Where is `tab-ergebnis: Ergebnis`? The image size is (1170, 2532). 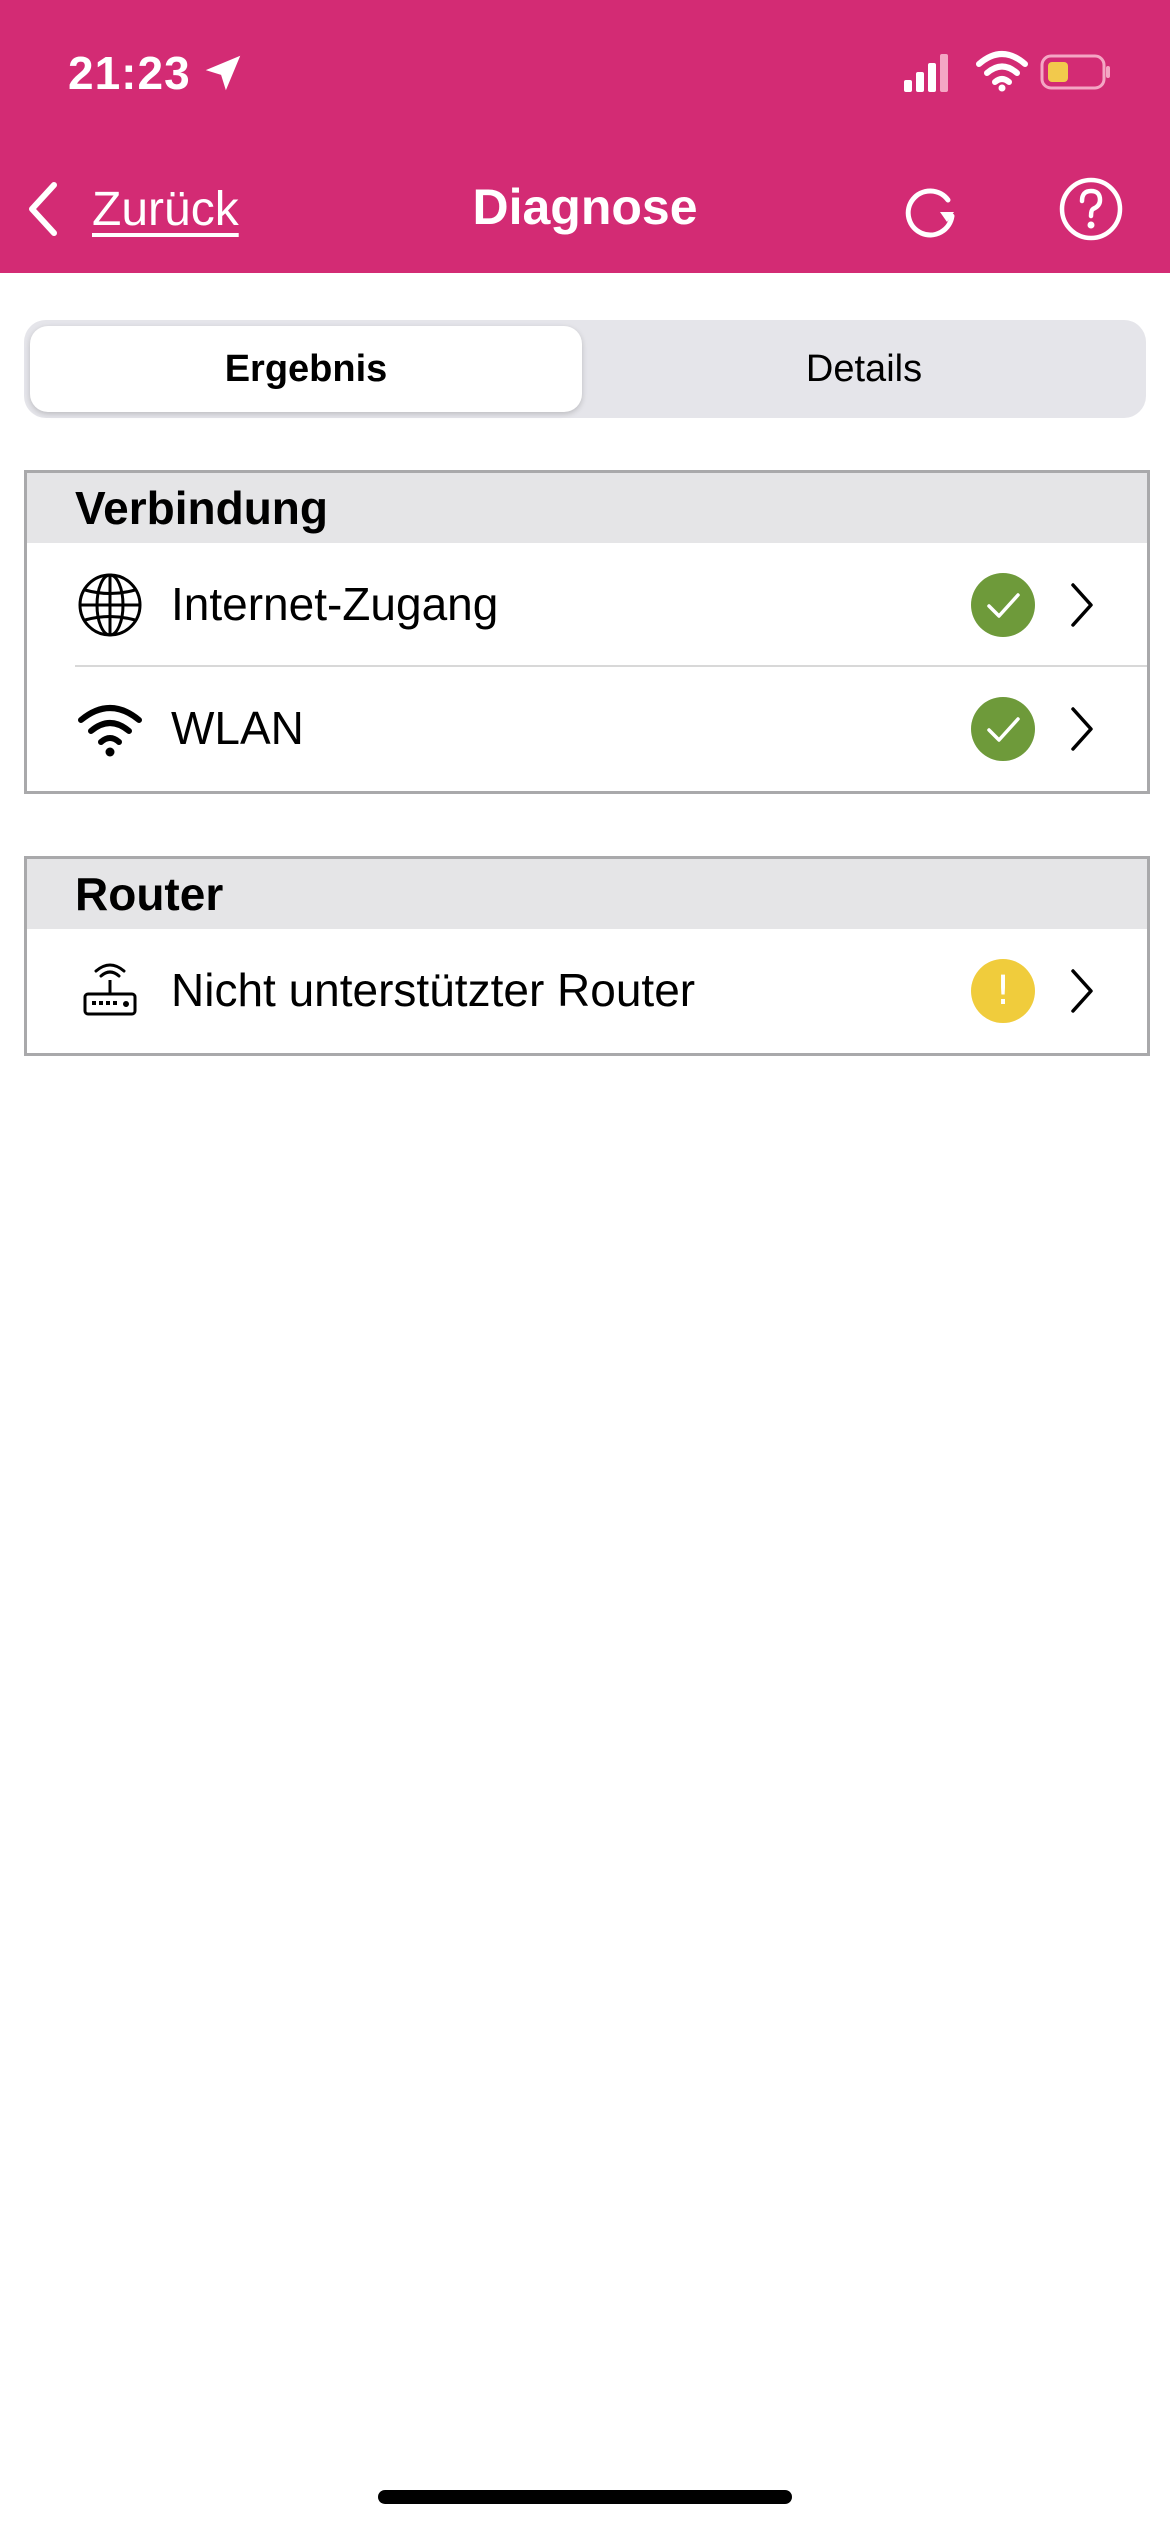 tab-ergebnis: Ergebnis is located at coordinates (306, 369).